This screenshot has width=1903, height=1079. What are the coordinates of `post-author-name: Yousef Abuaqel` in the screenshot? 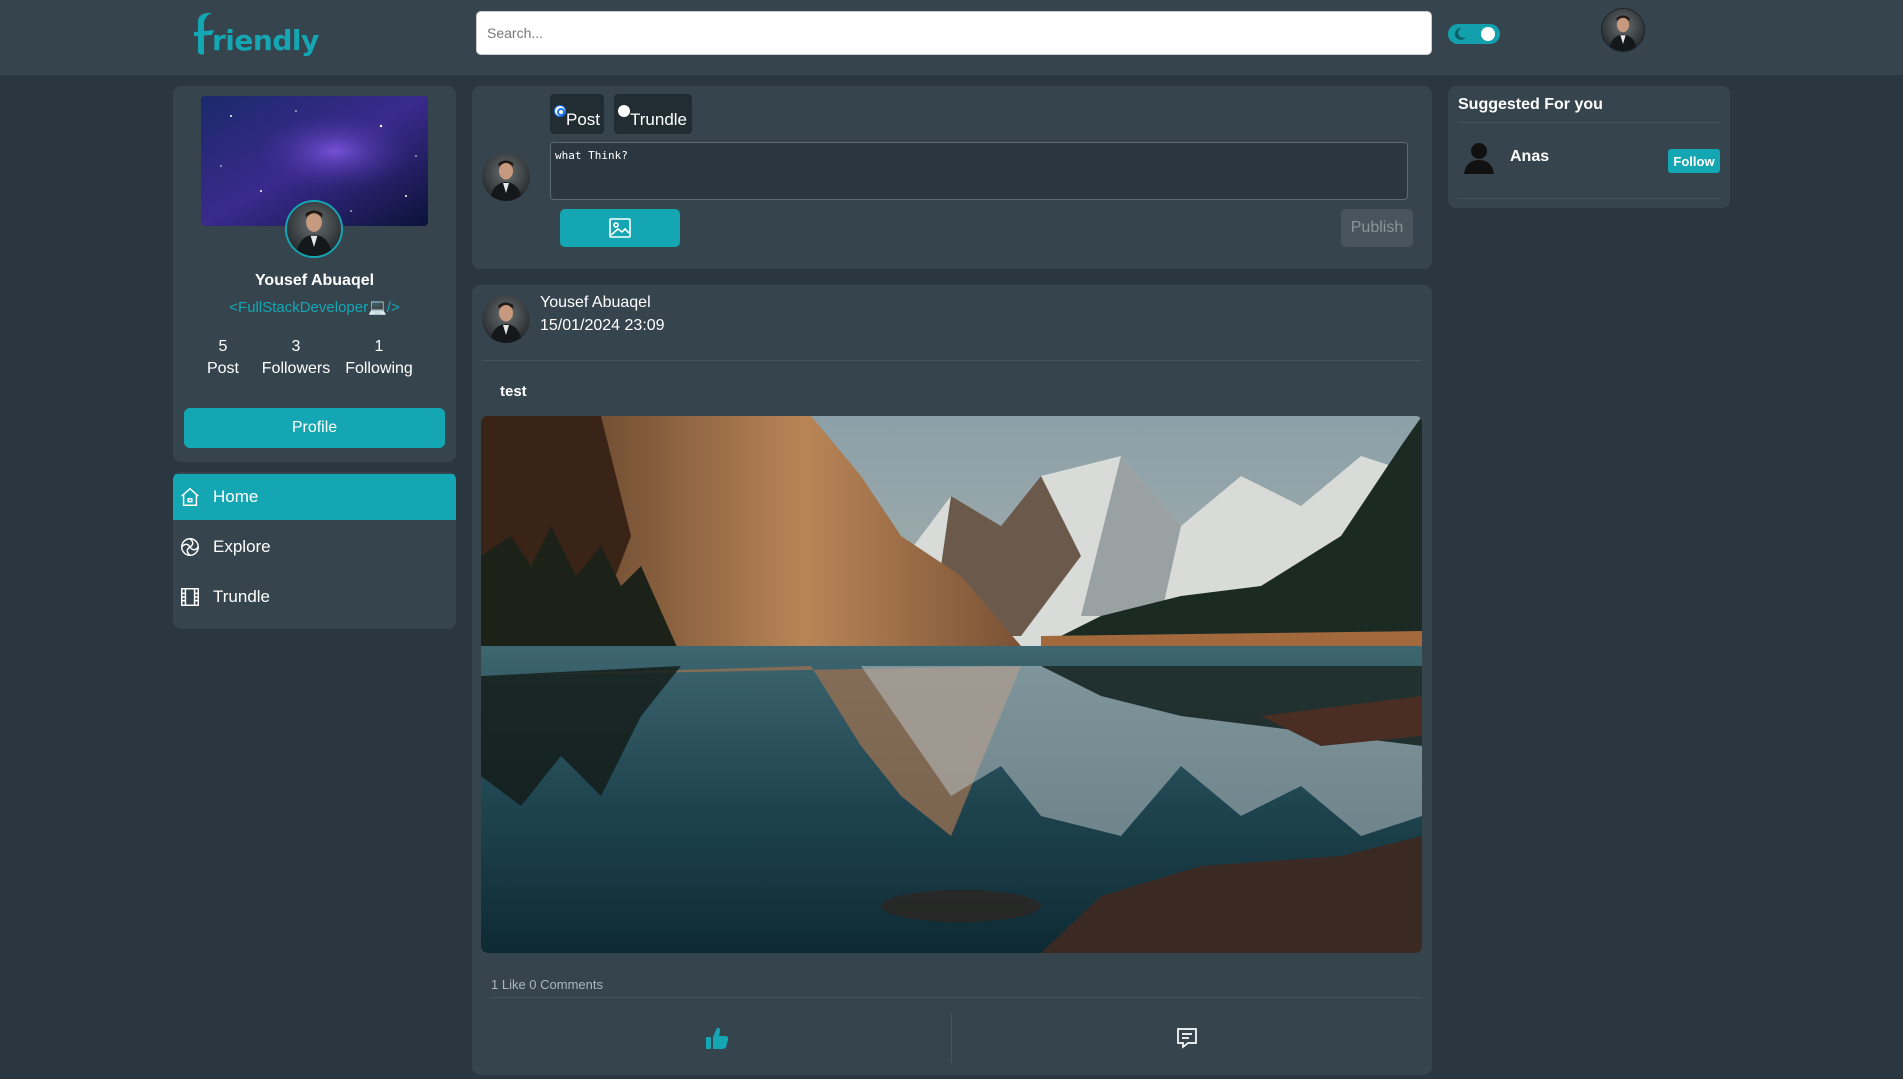 It's located at (595, 303).